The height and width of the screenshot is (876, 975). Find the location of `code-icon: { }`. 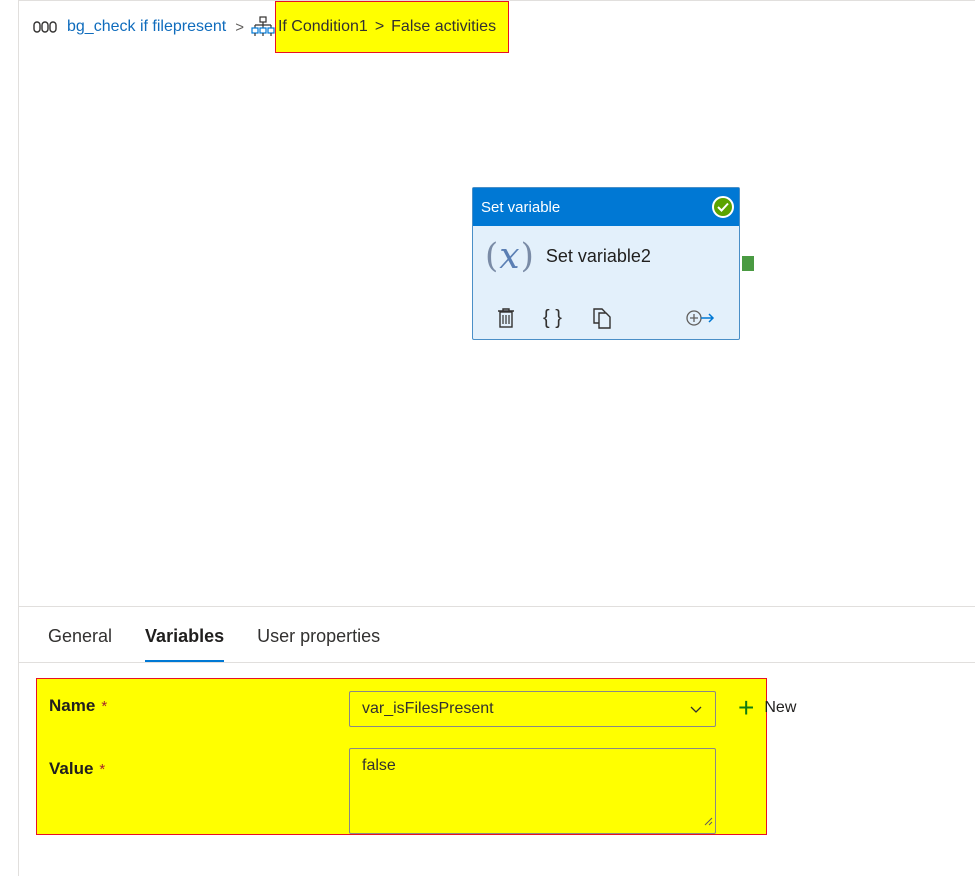

code-icon: { } is located at coordinates (552, 318).